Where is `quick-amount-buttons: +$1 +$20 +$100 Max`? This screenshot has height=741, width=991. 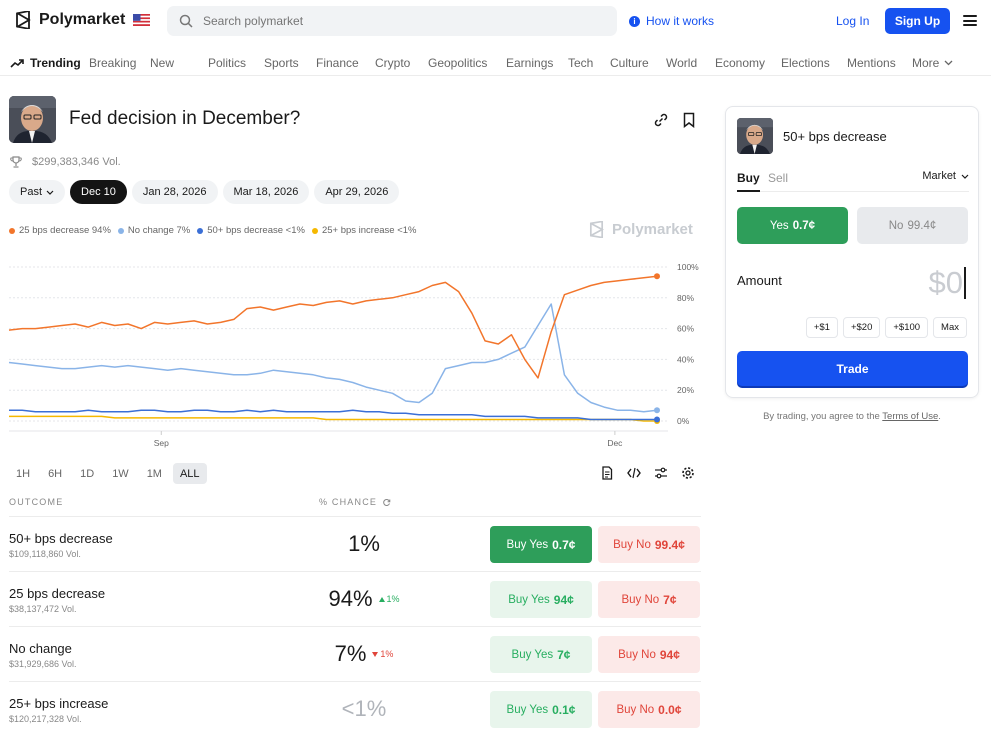
quick-amount-buttons: +$1 +$20 +$100 Max is located at coordinates (886, 327).